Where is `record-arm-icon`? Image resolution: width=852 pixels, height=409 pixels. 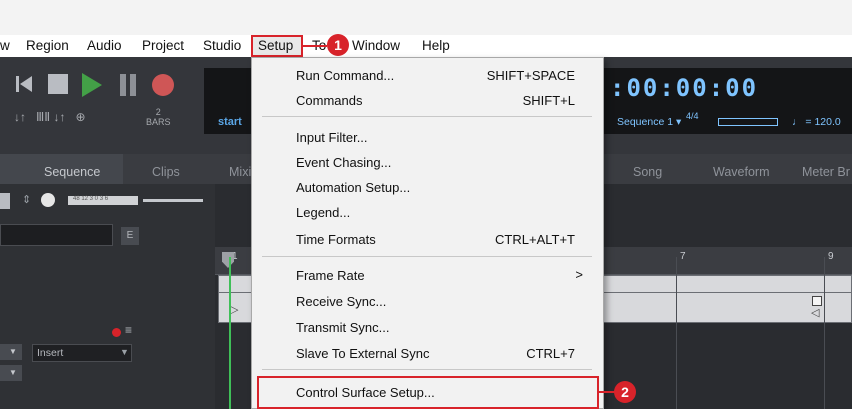
record-arm-icon is located at coordinates (116, 332).